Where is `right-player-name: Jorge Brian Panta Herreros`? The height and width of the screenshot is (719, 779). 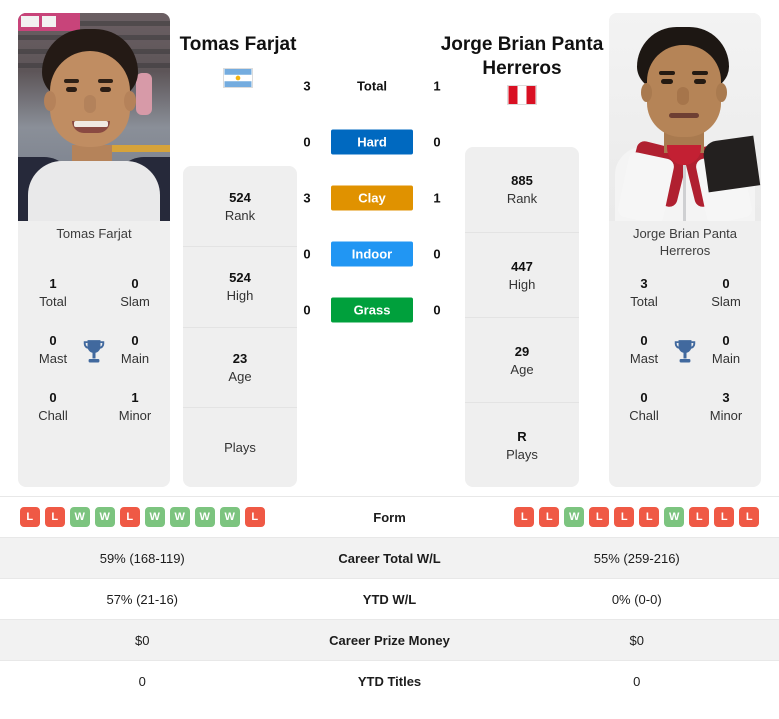
right-player-name: Jorge Brian Panta Herreros is located at coordinates (522, 57).